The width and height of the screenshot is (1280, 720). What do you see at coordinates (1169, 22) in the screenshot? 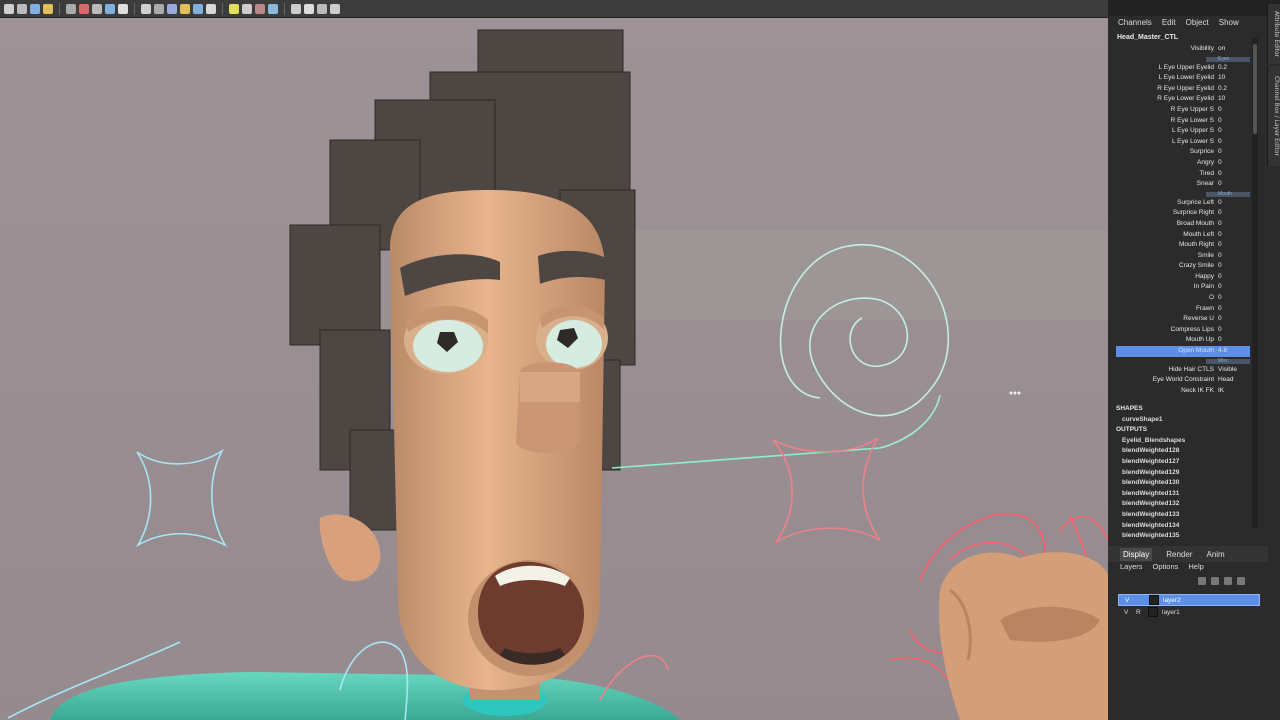
I see `menu-edit: Edit` at bounding box center [1169, 22].